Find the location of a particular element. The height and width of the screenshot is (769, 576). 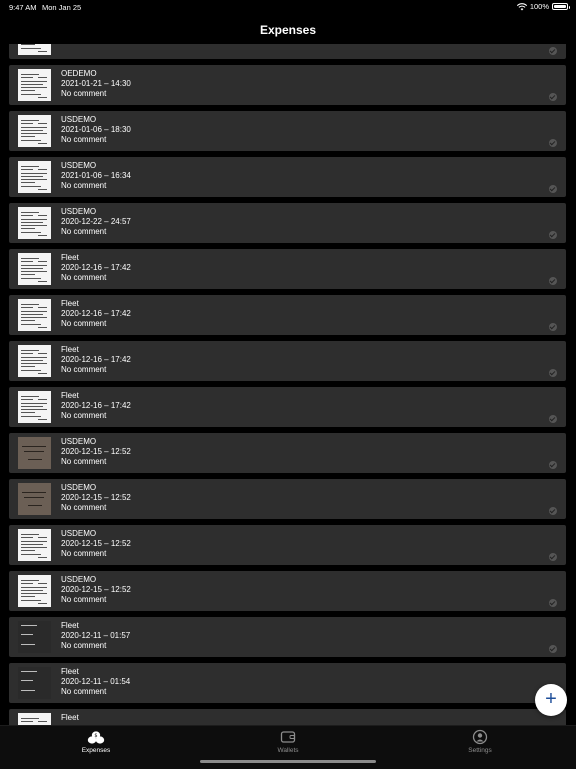

tab-wallets-label: Wallets is located at coordinates (288, 750).